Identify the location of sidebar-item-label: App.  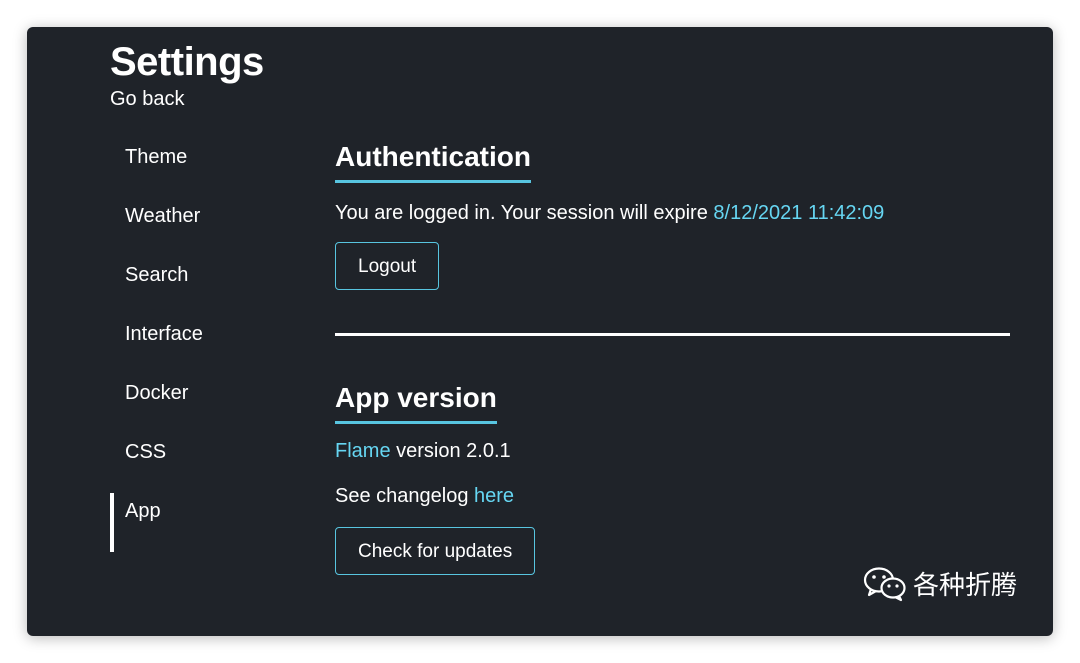
(143, 511).